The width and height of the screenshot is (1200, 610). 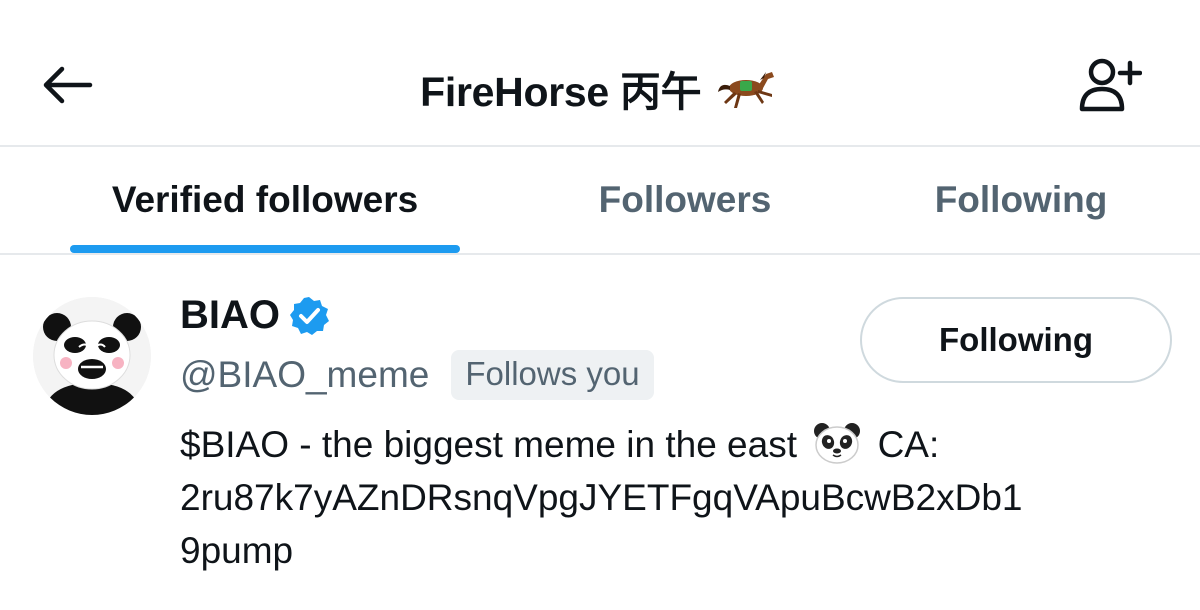 What do you see at coordinates (552, 375) in the screenshot?
I see `follows-you-badge: Follows you` at bounding box center [552, 375].